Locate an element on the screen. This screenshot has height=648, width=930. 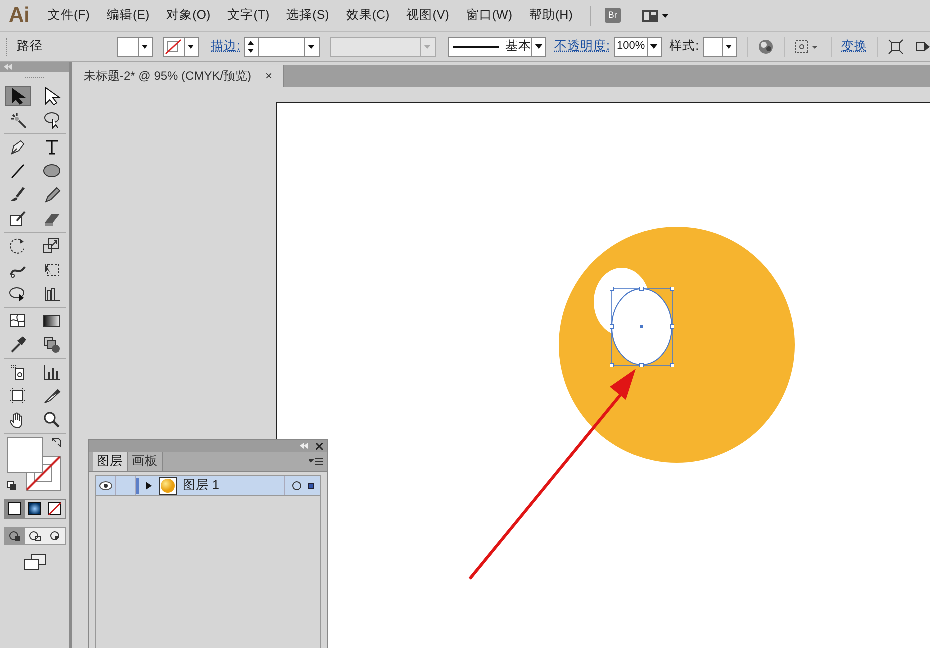
graph-icon is located at coordinates (51, 294).